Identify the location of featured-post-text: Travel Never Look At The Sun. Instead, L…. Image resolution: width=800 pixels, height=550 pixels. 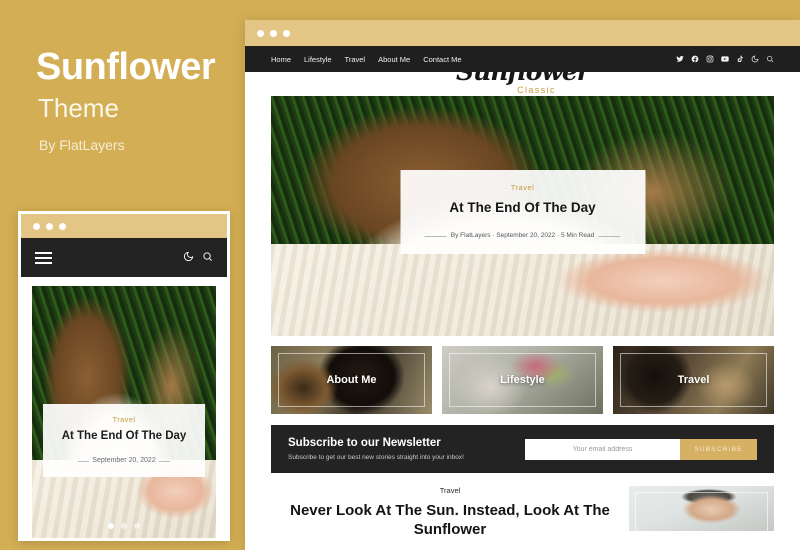
(443, 513).